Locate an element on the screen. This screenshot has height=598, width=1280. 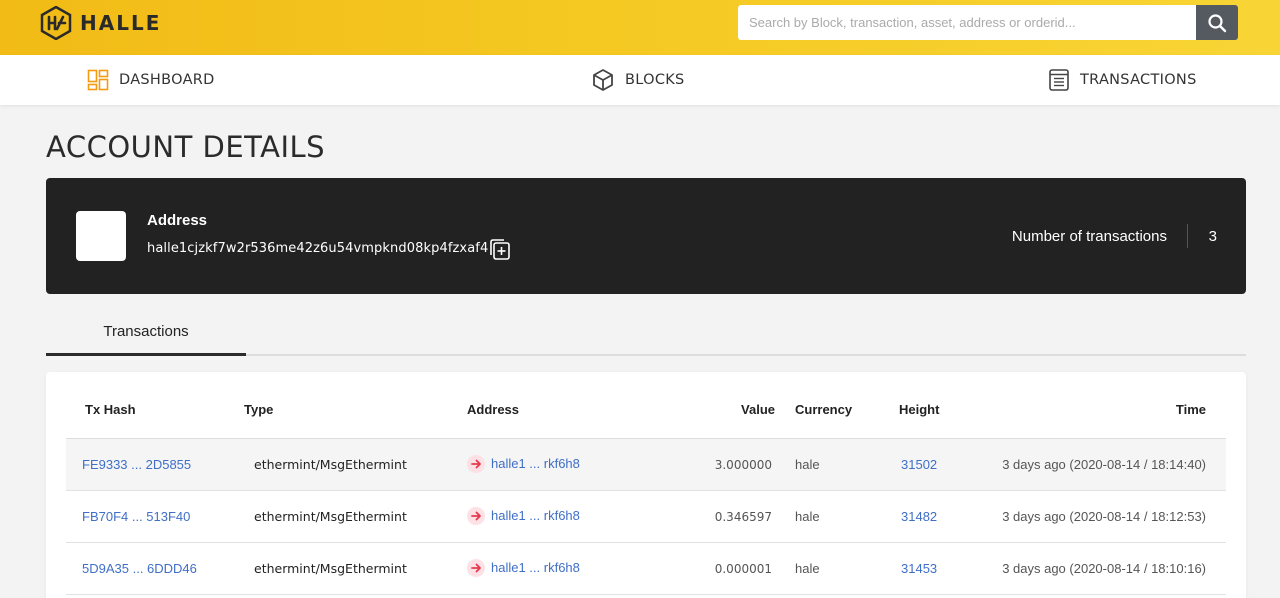
col-type: Type is located at coordinates (259, 409).